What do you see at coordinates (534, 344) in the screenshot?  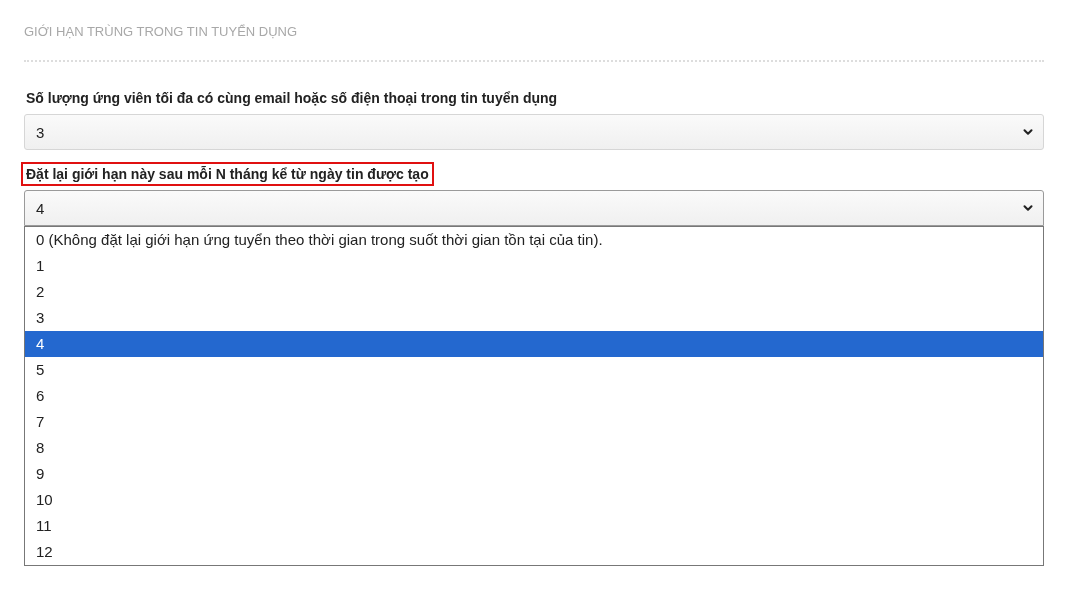 I see `dropdown-option: 4` at bounding box center [534, 344].